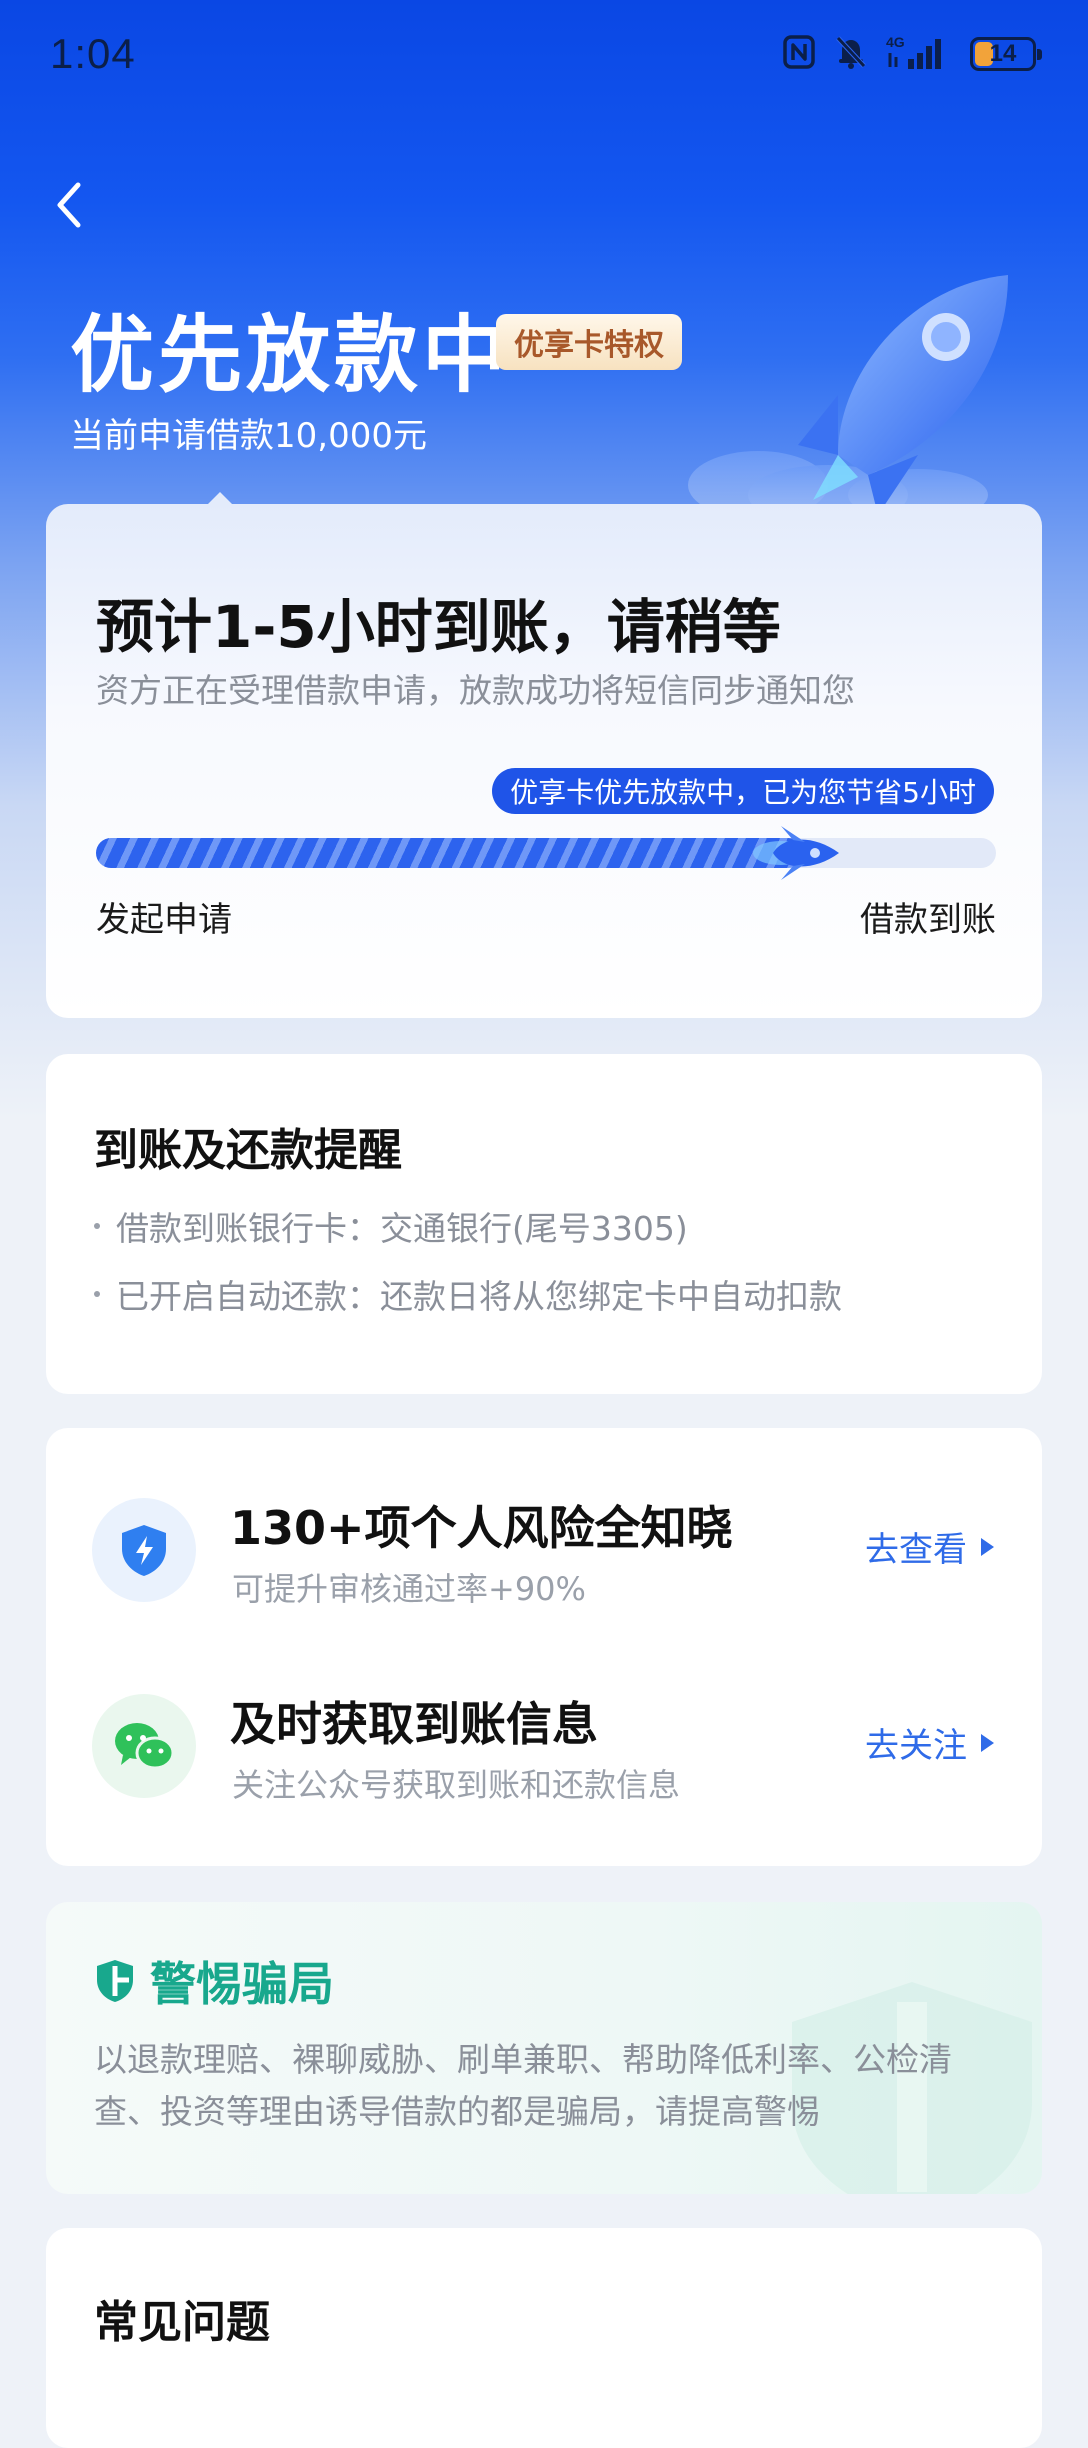 The image size is (1088, 2448). What do you see at coordinates (798, 853) in the screenshot?
I see `rocket-icon` at bounding box center [798, 853].